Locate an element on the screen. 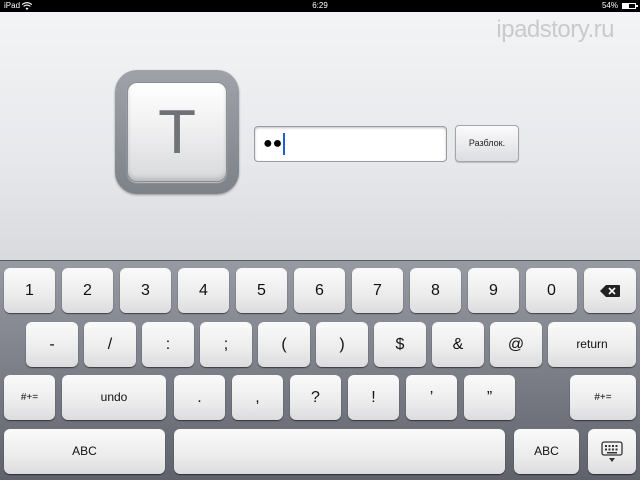  status-bar: iPad 6:29 54% is located at coordinates (320, 6).